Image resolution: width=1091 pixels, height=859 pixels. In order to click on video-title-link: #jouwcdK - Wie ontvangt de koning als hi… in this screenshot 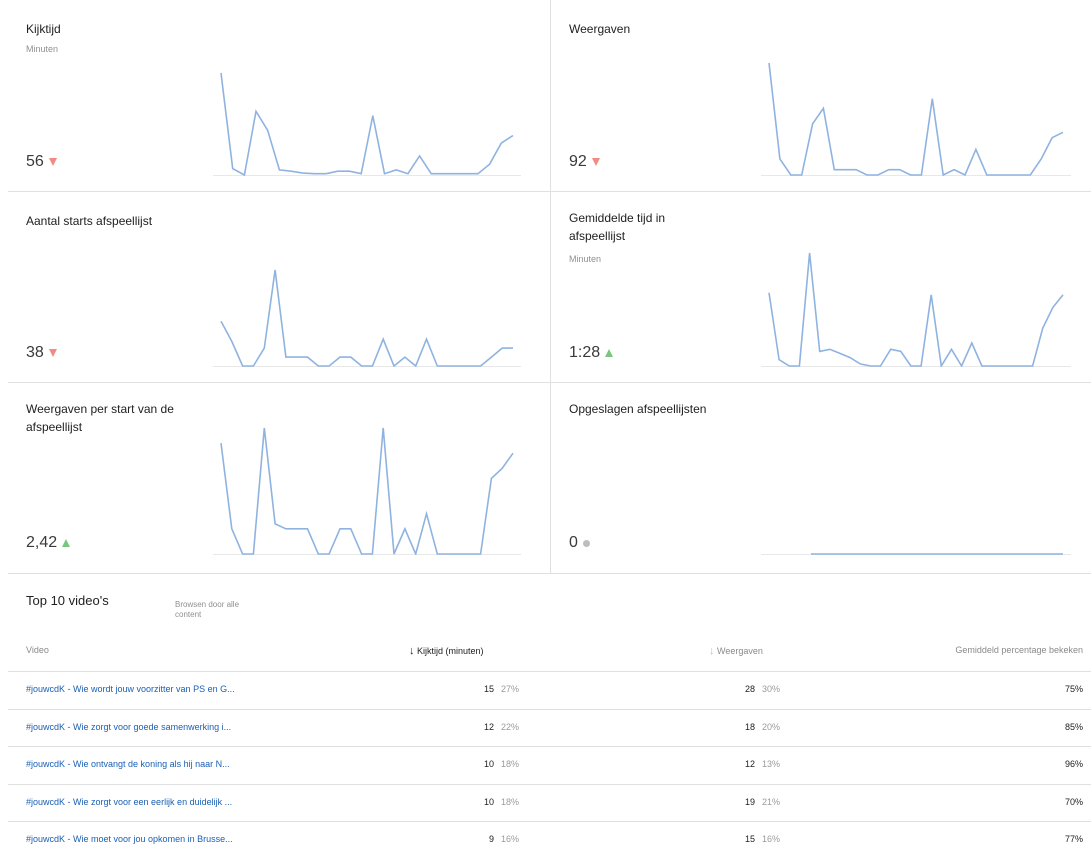, I will do `click(128, 764)`.